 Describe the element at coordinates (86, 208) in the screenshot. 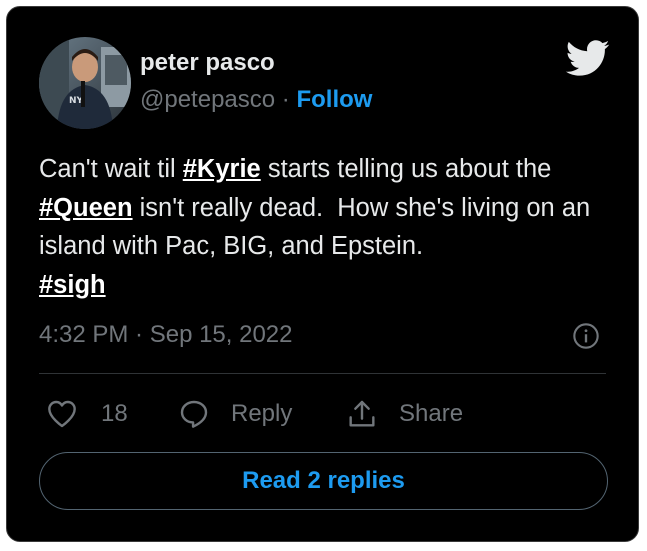

I see `hashtag-queen-link: #Queen` at that location.